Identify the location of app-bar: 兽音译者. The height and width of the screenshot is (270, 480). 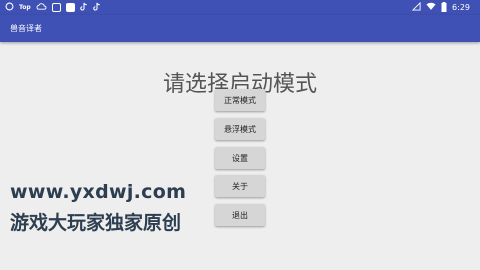
(240, 28).